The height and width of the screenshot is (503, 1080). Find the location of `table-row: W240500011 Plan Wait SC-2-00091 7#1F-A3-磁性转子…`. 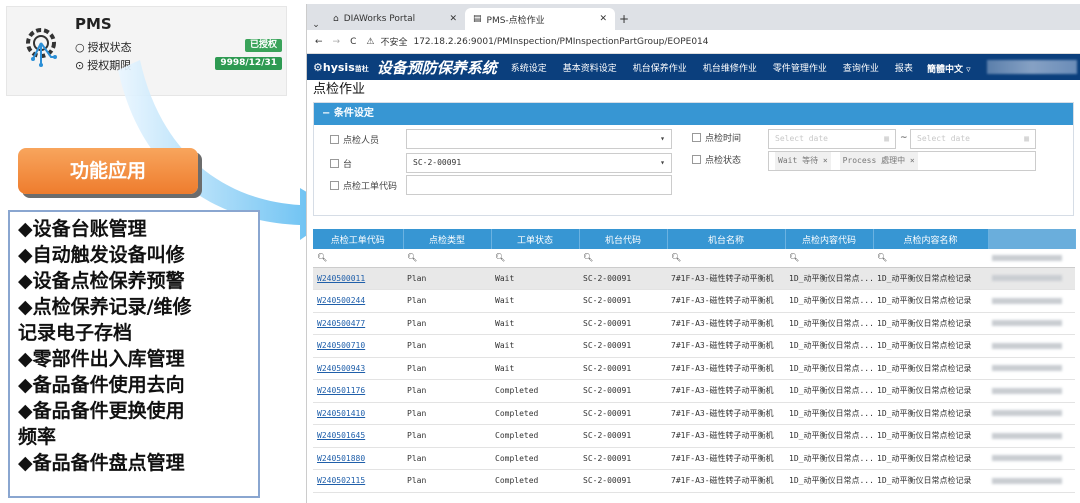

table-row: W240500011 Plan Wait SC-2-00091 7#1F-A3-磁性转子… is located at coordinates (694, 278).